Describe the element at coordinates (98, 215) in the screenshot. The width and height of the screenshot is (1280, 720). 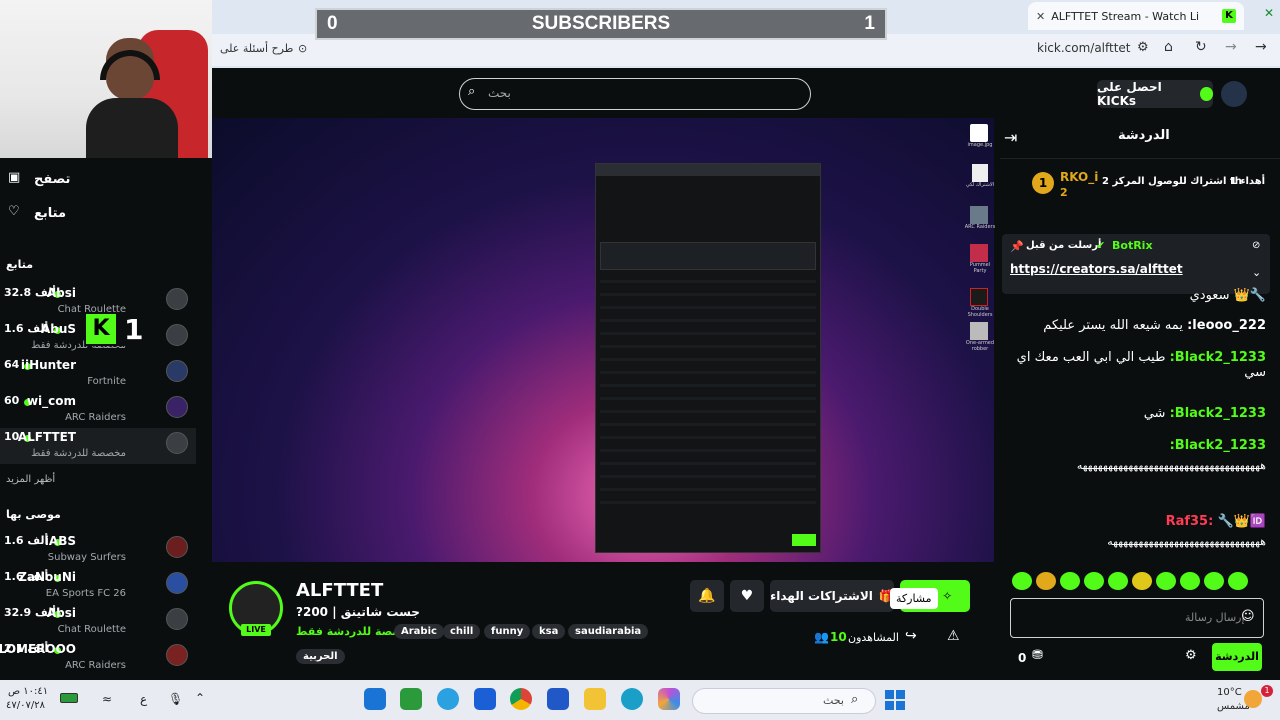
I see `nav-following: ♡ متابع` at that location.